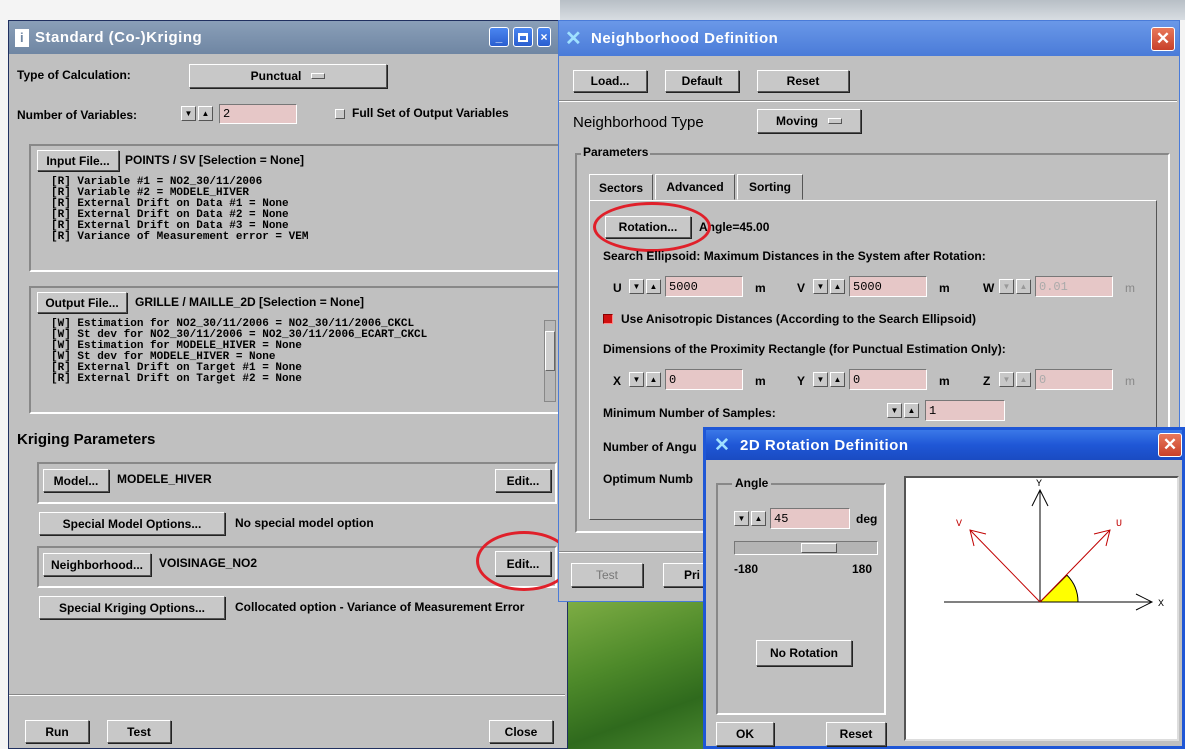  I want to click on numvars-stepper: ▼ ▲, so click(197, 113).